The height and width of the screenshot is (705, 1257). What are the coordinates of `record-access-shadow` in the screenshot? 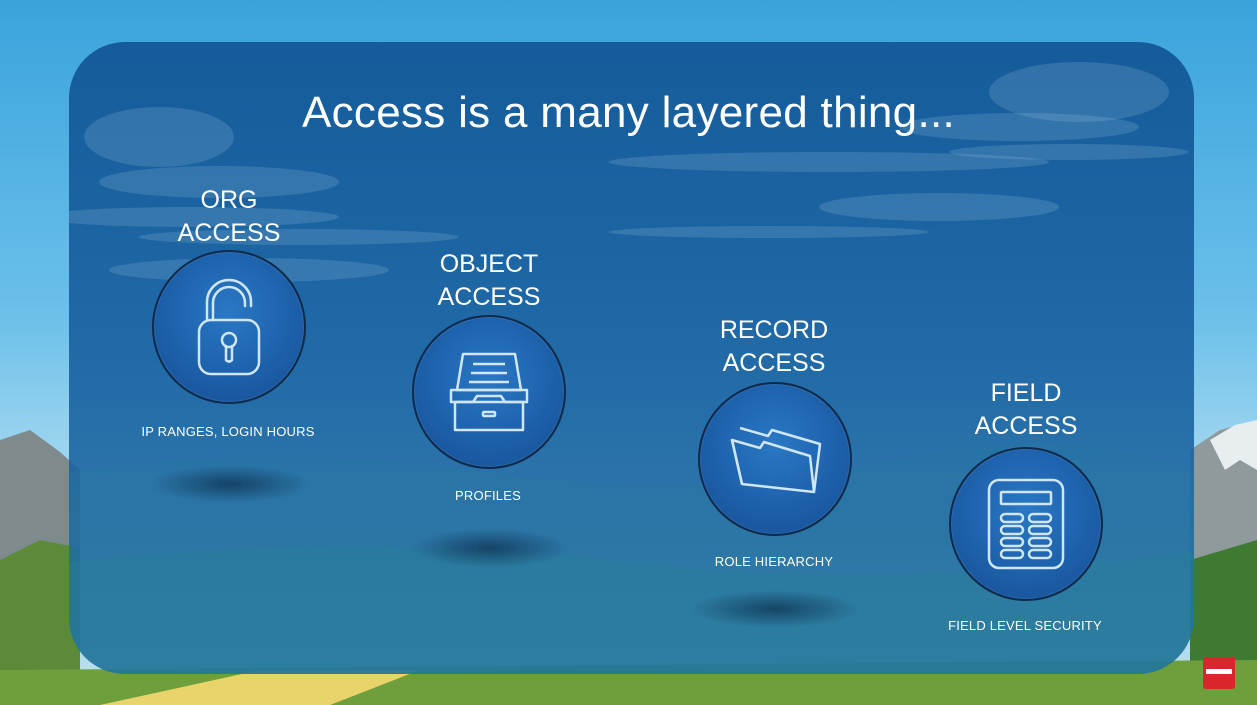 It's located at (775, 609).